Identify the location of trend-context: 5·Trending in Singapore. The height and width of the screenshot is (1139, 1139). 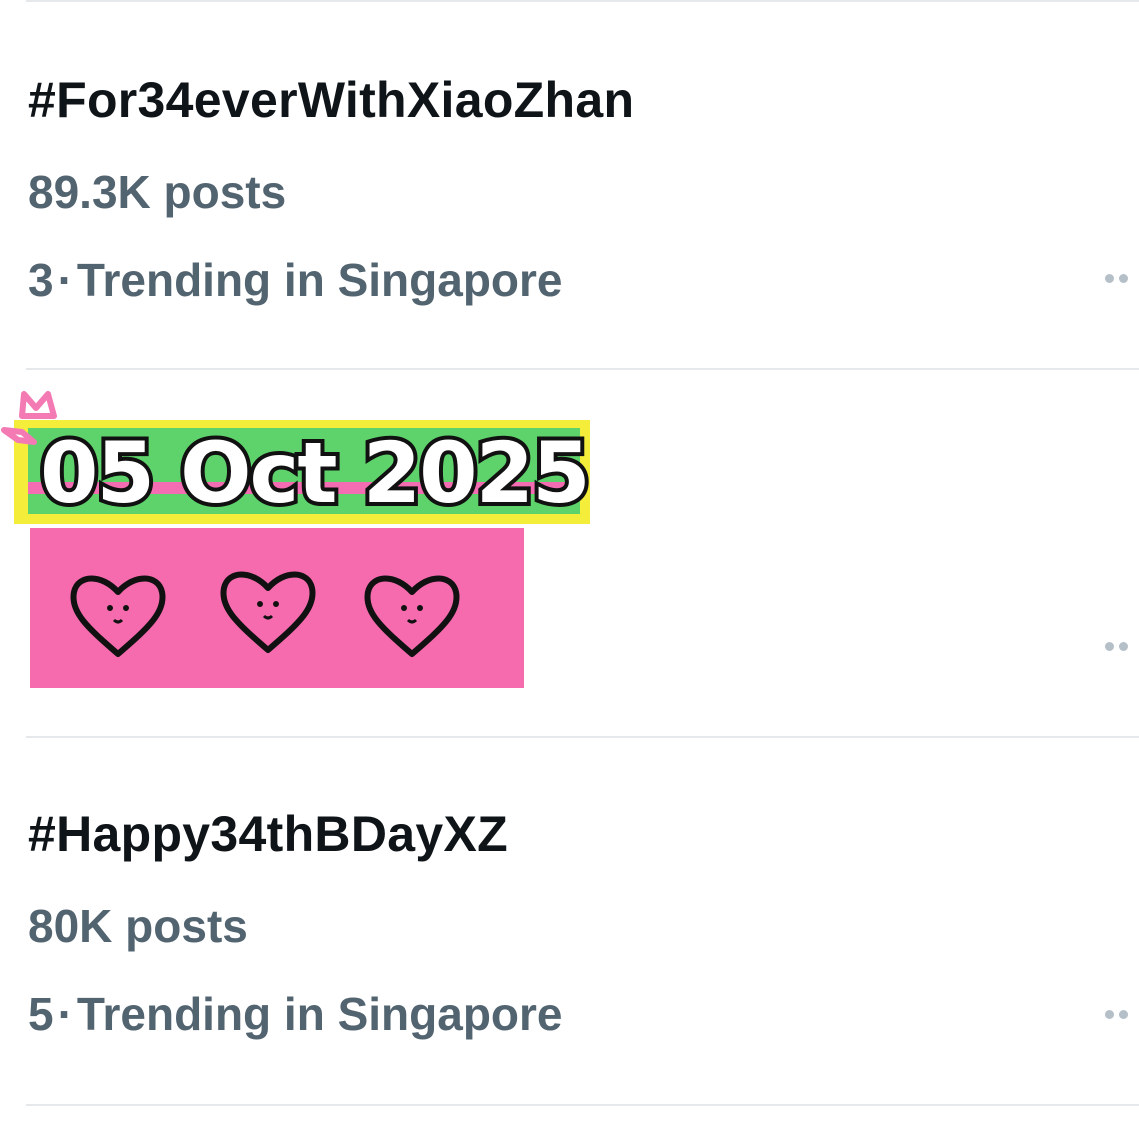
(295, 1014).